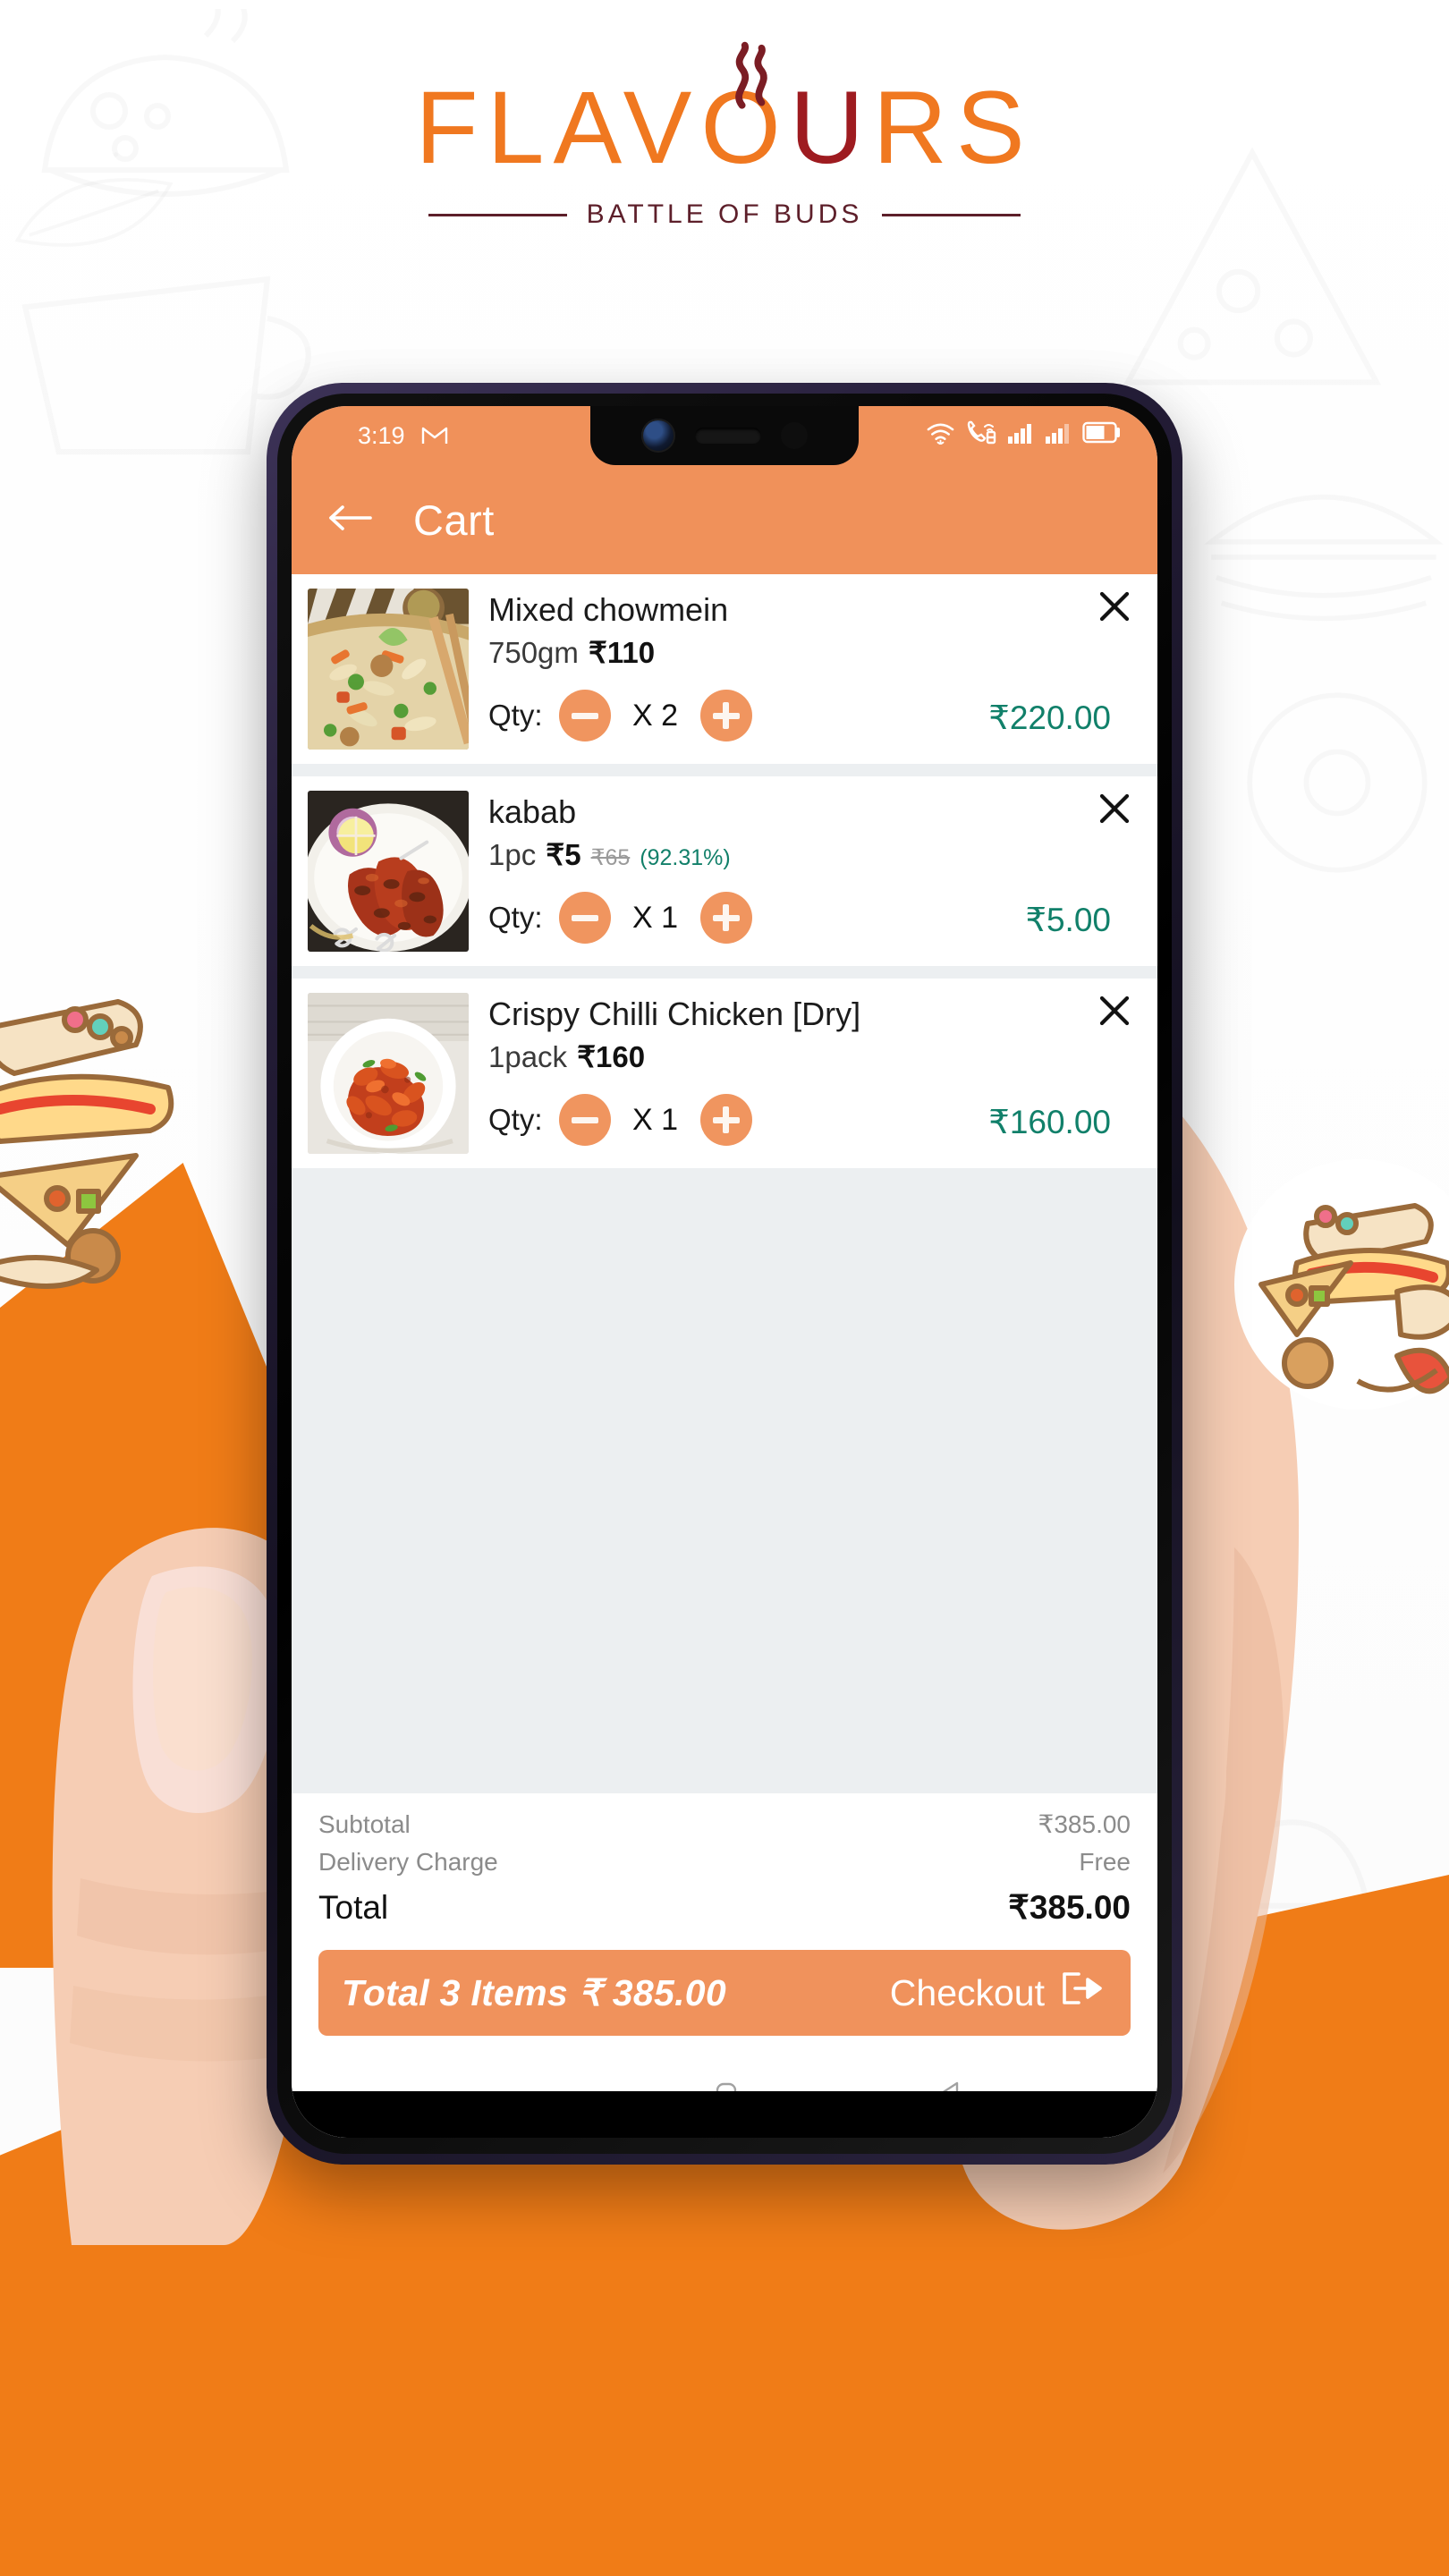 The image size is (1449, 2576). I want to click on earpiece-speaker, so click(728, 436).